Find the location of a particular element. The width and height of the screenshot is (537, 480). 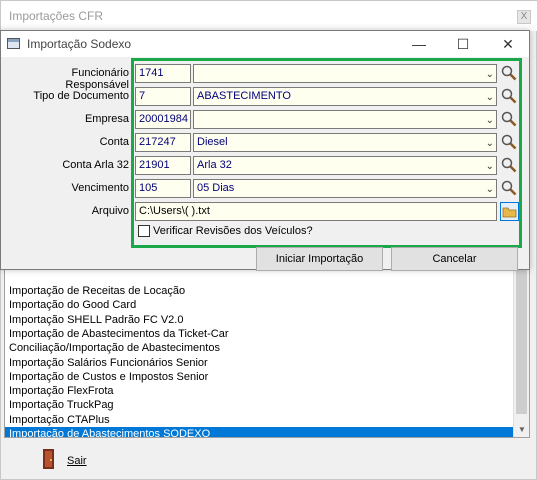

tipo-documento-desc: ABASTECIMENTO is located at coordinates (244, 96).